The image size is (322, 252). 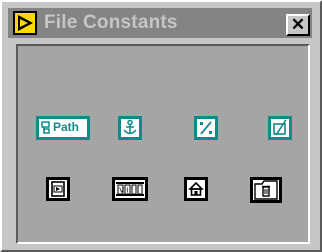 I want to click on window-title: File Constants, so click(x=111, y=22).